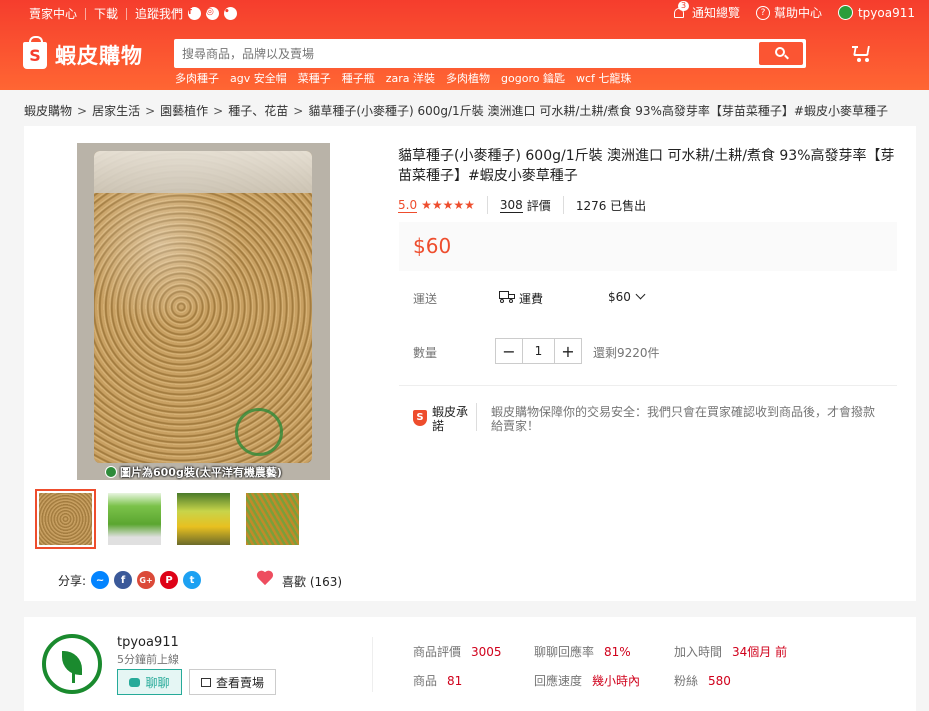  Describe the element at coordinates (511, 205) in the screenshot. I see `rating-count: 308` at that location.